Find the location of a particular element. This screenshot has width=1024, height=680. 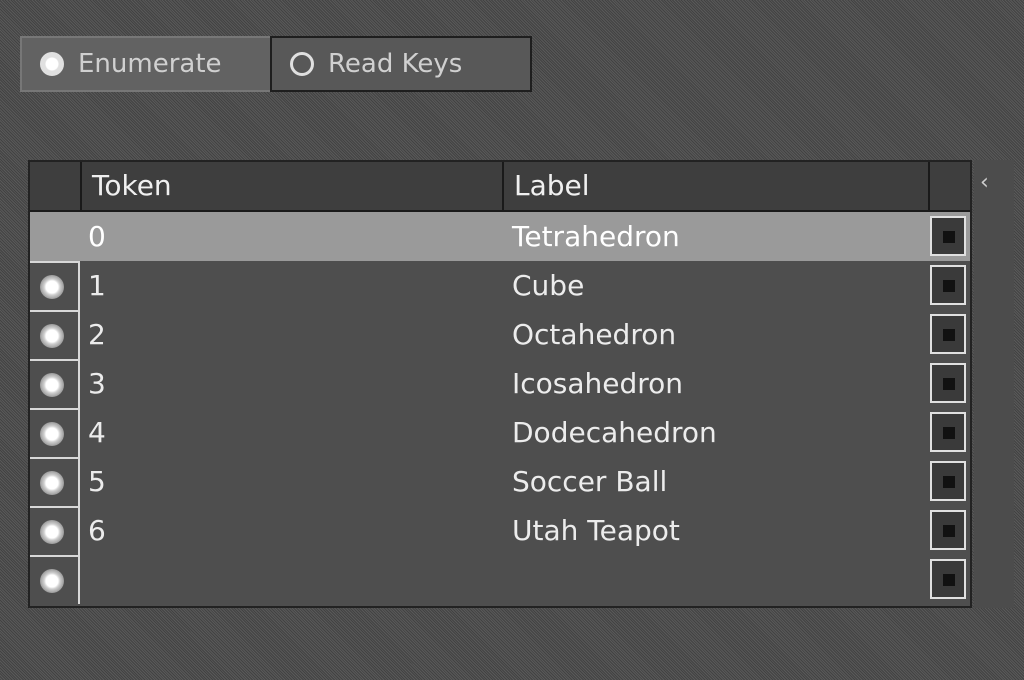

chevron-left-icon: ‹ is located at coordinates (984, 182).